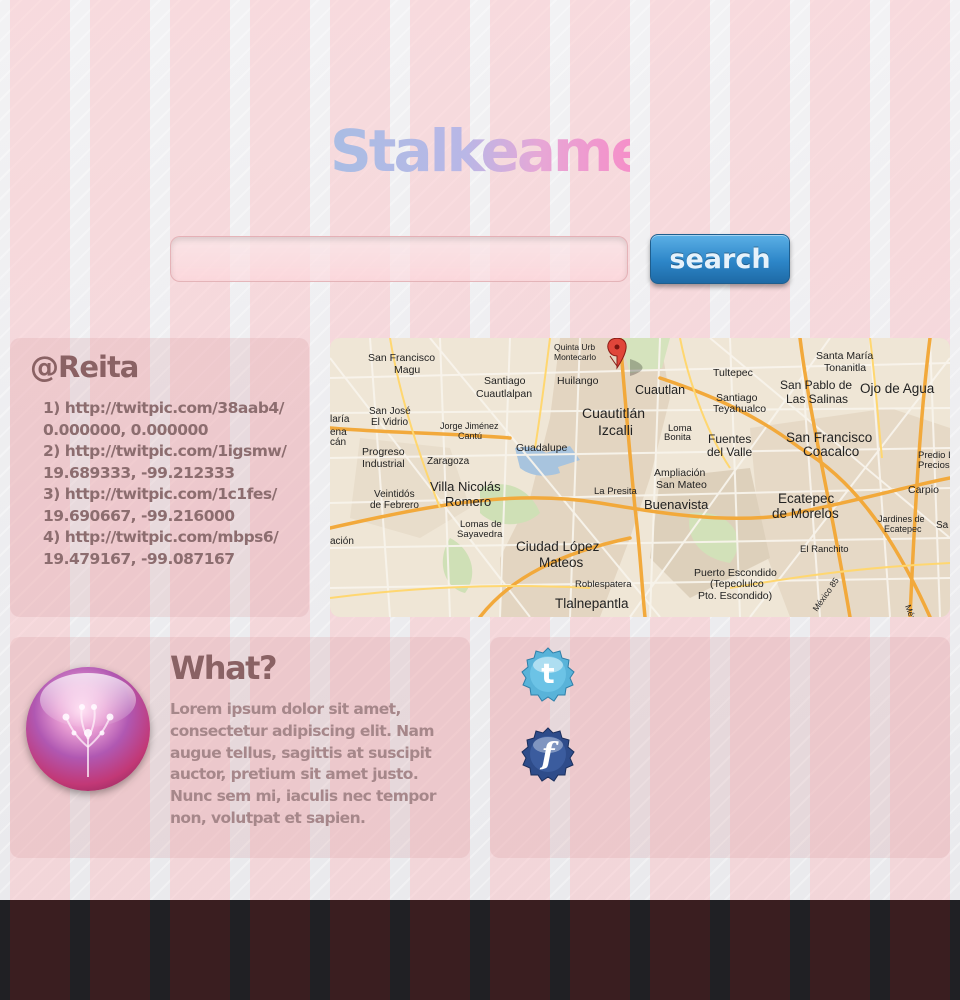  I want to click on map-label: San Pablo de, so click(816, 385).